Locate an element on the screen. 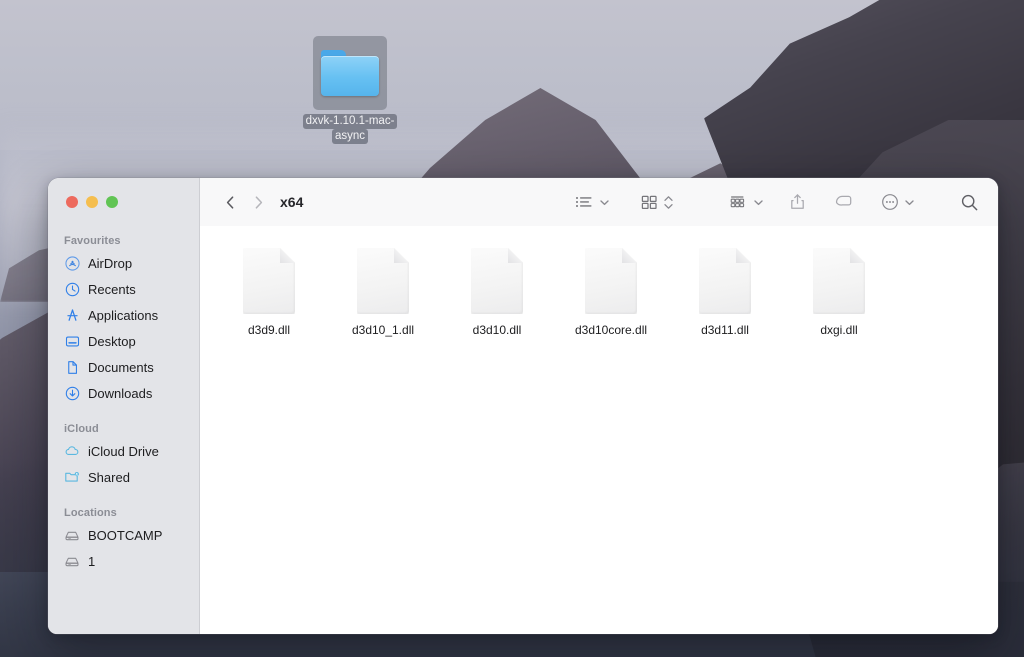 The image size is (1024, 657). sidebar-item-documents: Documents is located at coordinates (123, 367).